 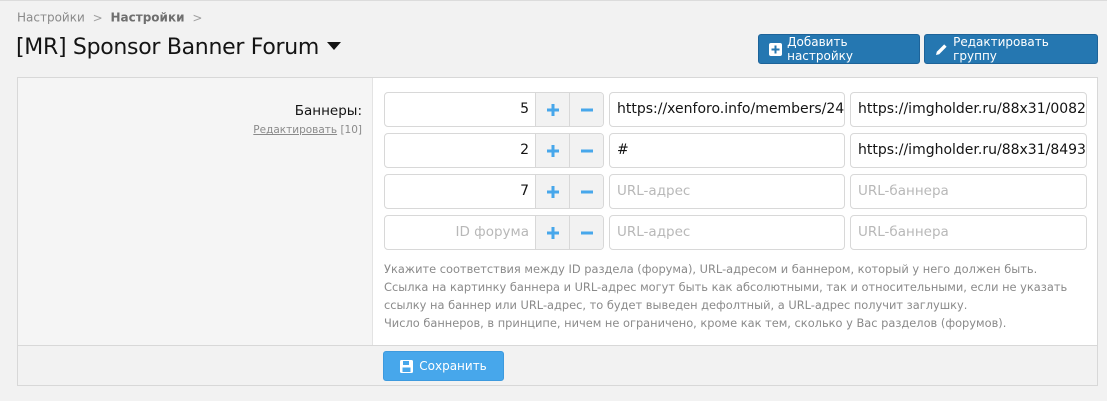 I want to click on forum-id-input: 7, so click(x=460, y=191).